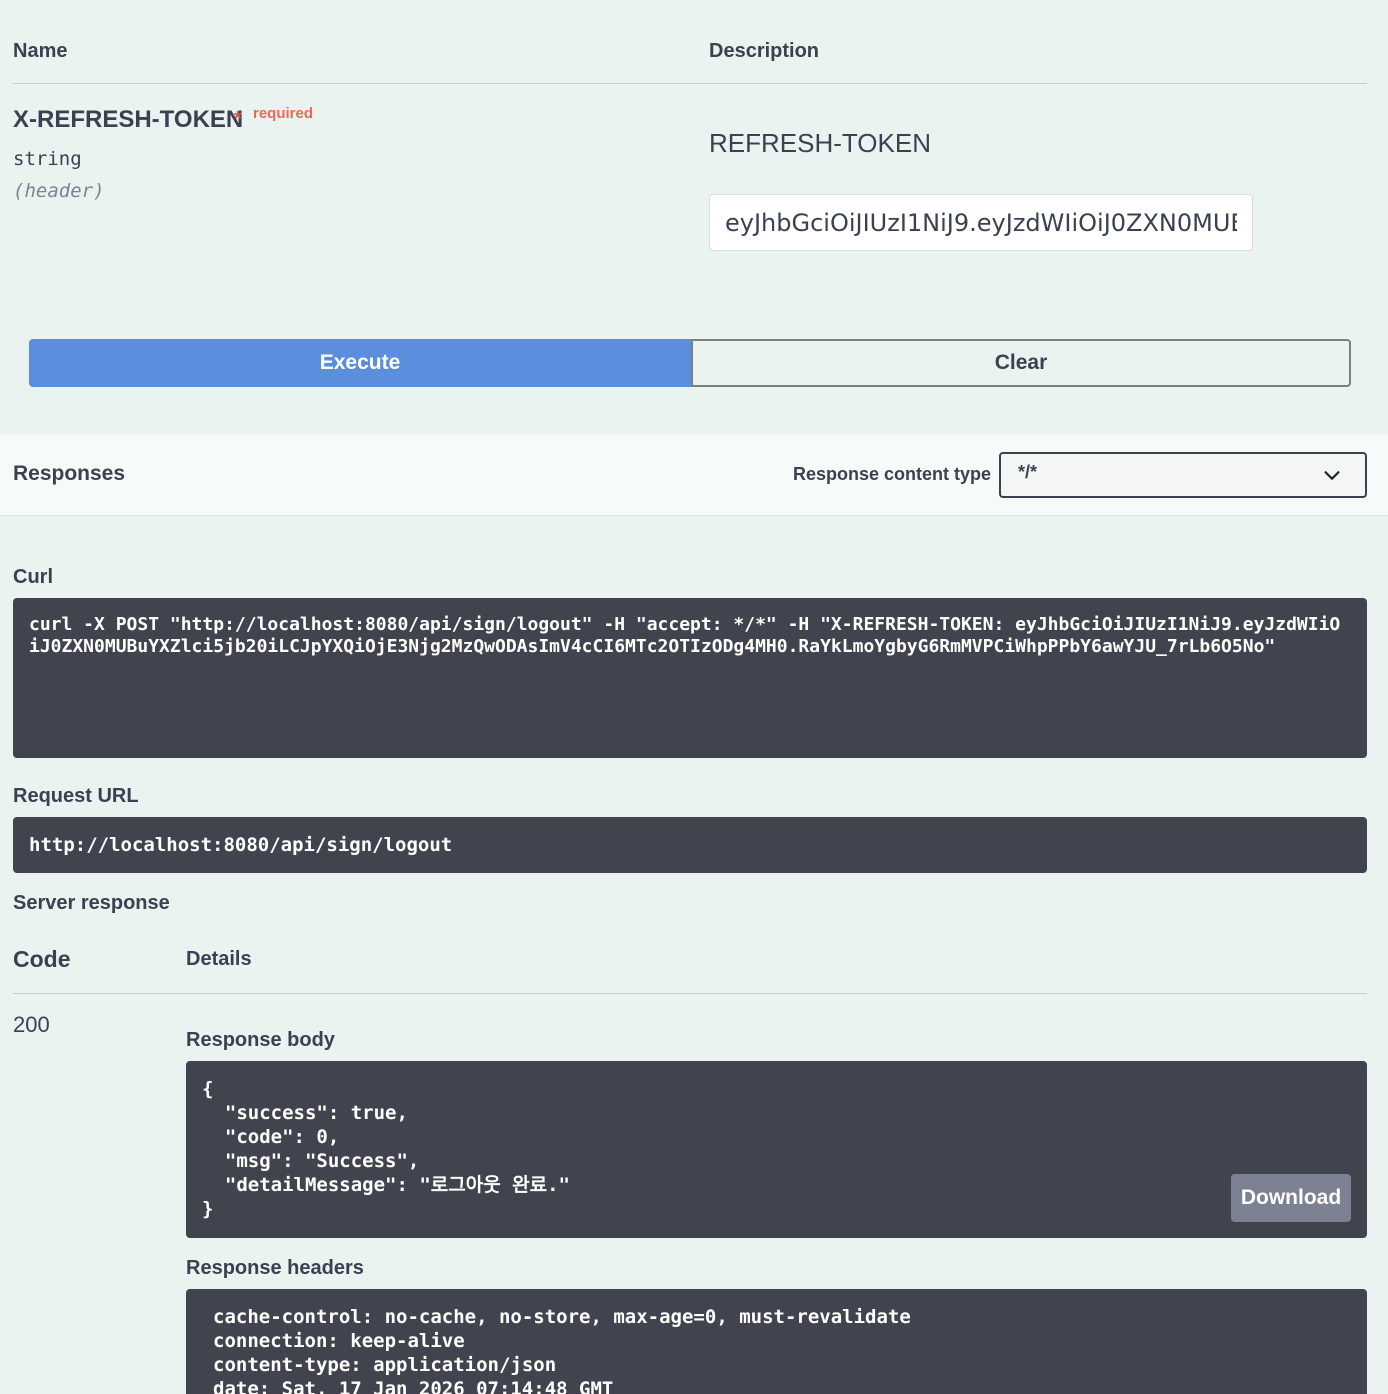 This screenshot has height=1394, width=1388. Describe the element at coordinates (1028, 472) in the screenshot. I see `content-type-selected-value: */*` at that location.